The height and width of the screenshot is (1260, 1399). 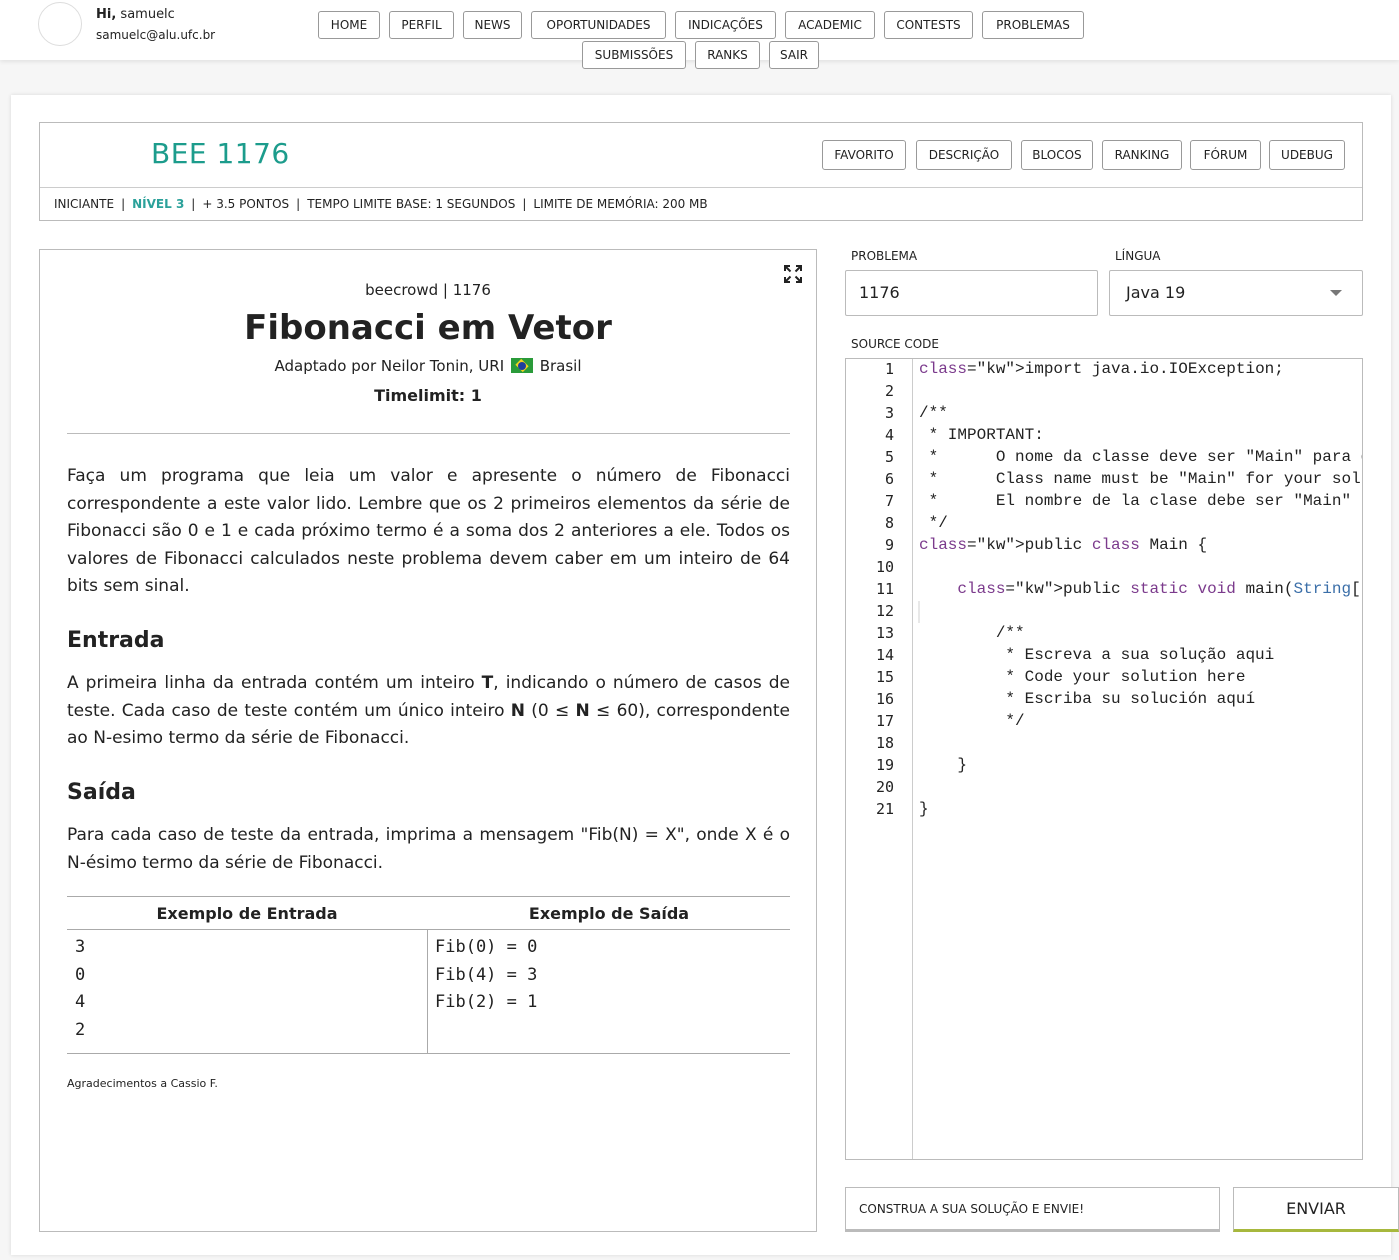 I want to click on author-country: Brasil, so click(x=560, y=366).